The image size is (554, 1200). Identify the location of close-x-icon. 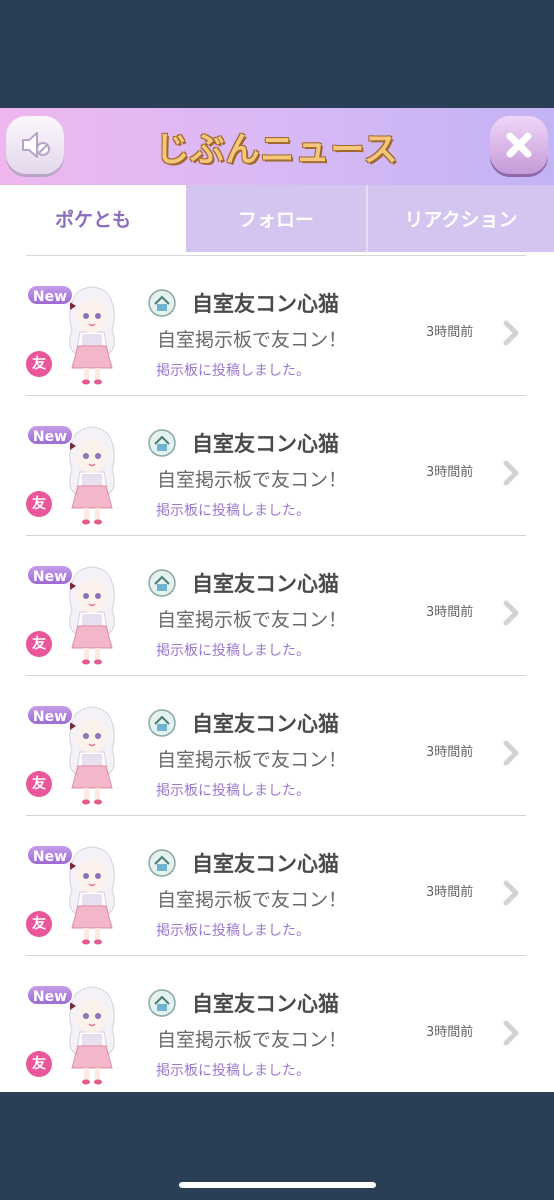
(519, 145).